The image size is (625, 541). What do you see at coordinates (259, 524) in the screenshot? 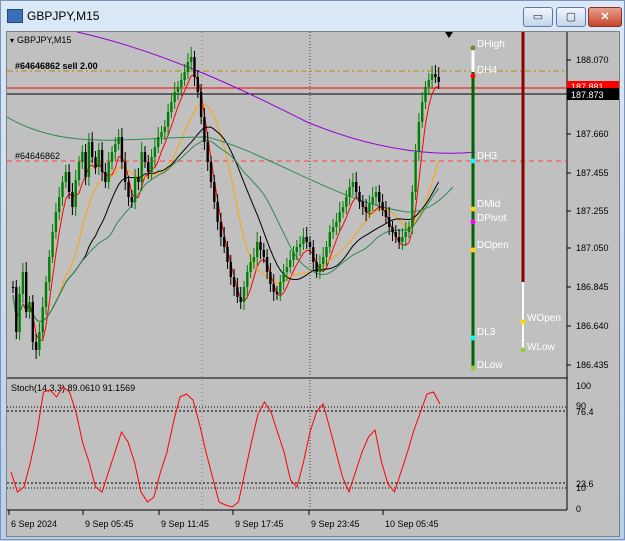
I see `time-tick-label: 9 Sep 17:45` at bounding box center [259, 524].